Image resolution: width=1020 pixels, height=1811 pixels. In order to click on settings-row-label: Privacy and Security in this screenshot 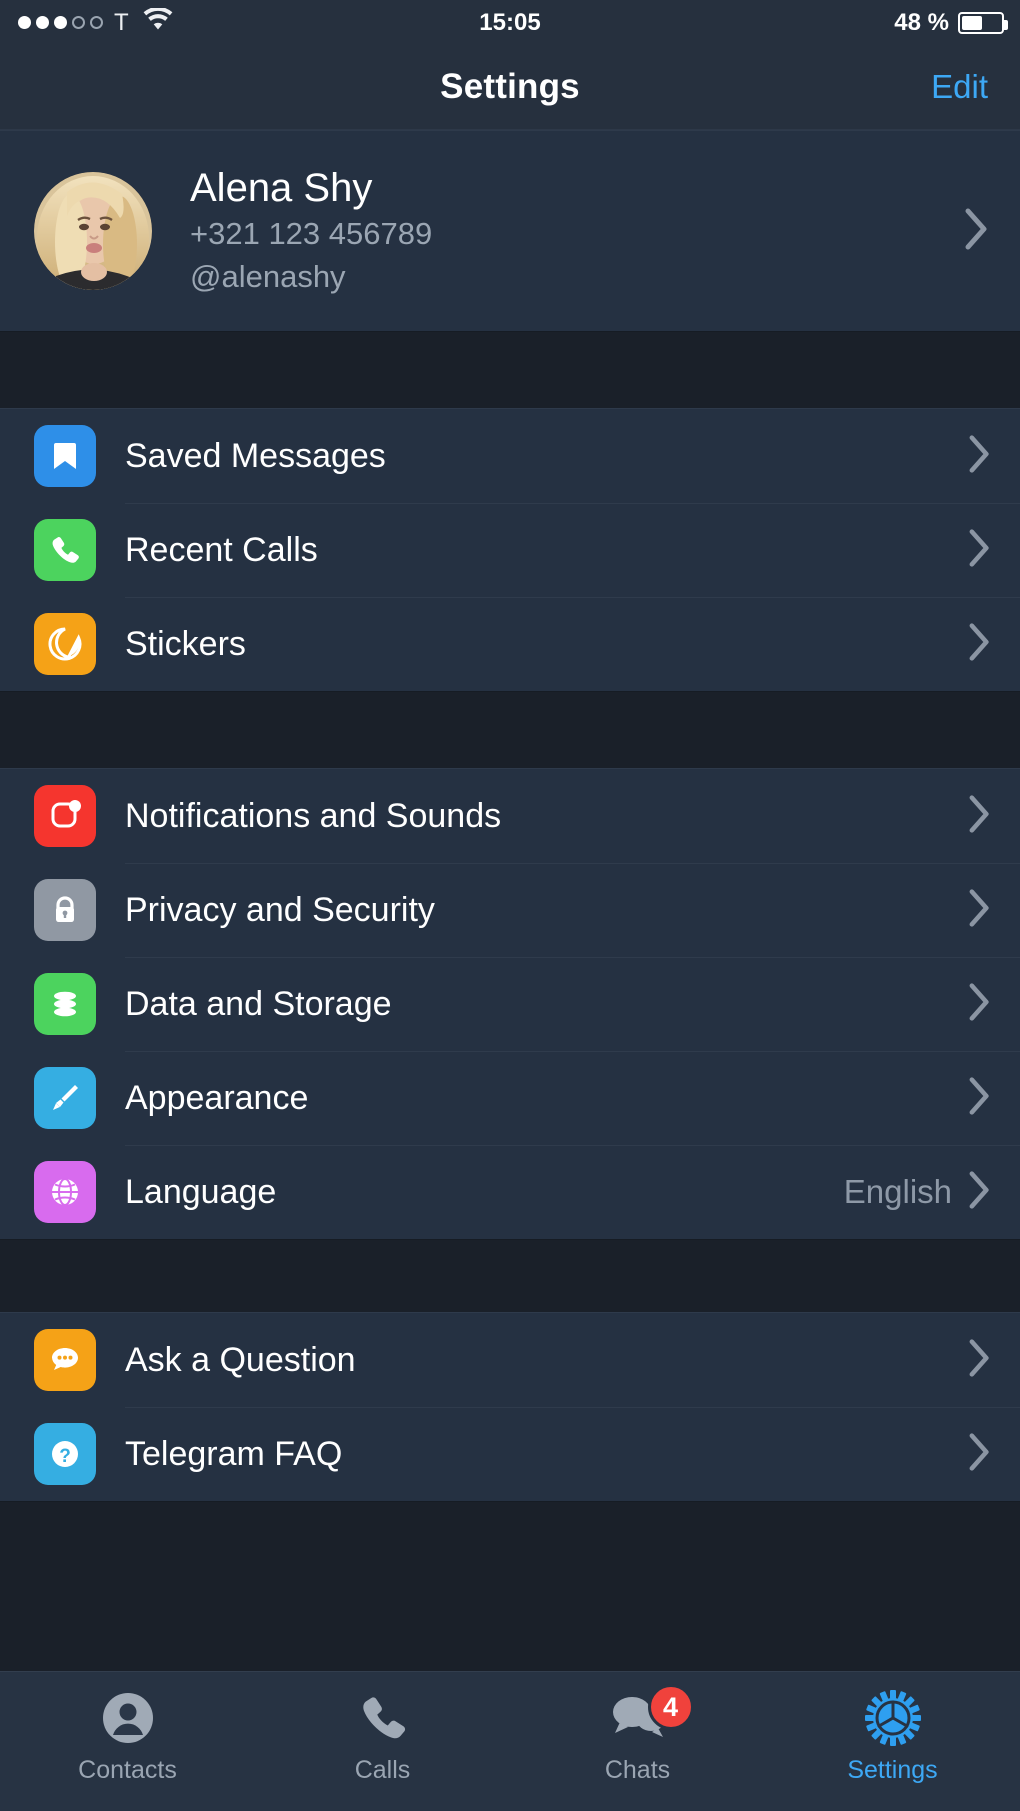, I will do `click(280, 909)`.